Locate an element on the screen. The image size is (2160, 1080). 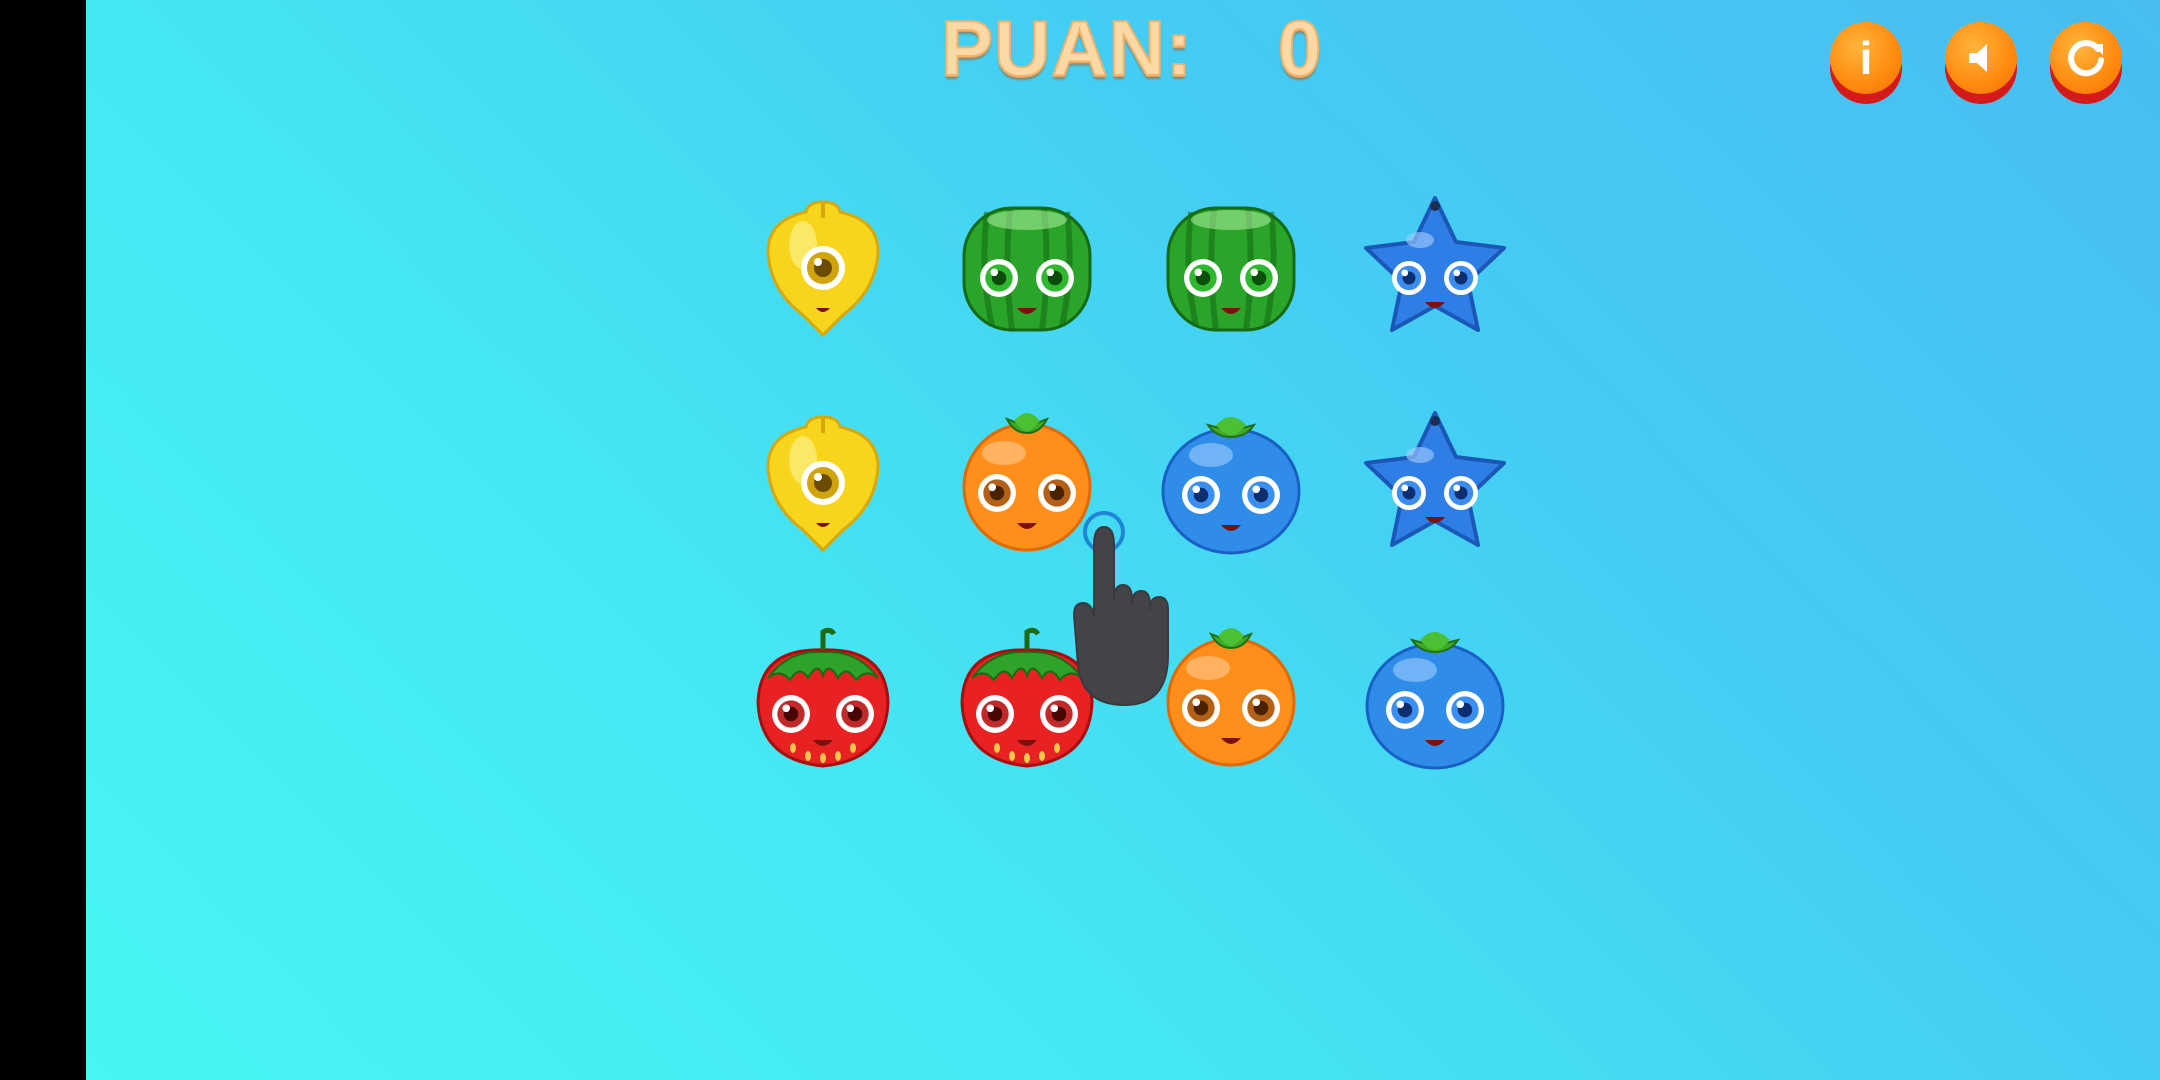
info-button: i is located at coordinates (1866, 63).